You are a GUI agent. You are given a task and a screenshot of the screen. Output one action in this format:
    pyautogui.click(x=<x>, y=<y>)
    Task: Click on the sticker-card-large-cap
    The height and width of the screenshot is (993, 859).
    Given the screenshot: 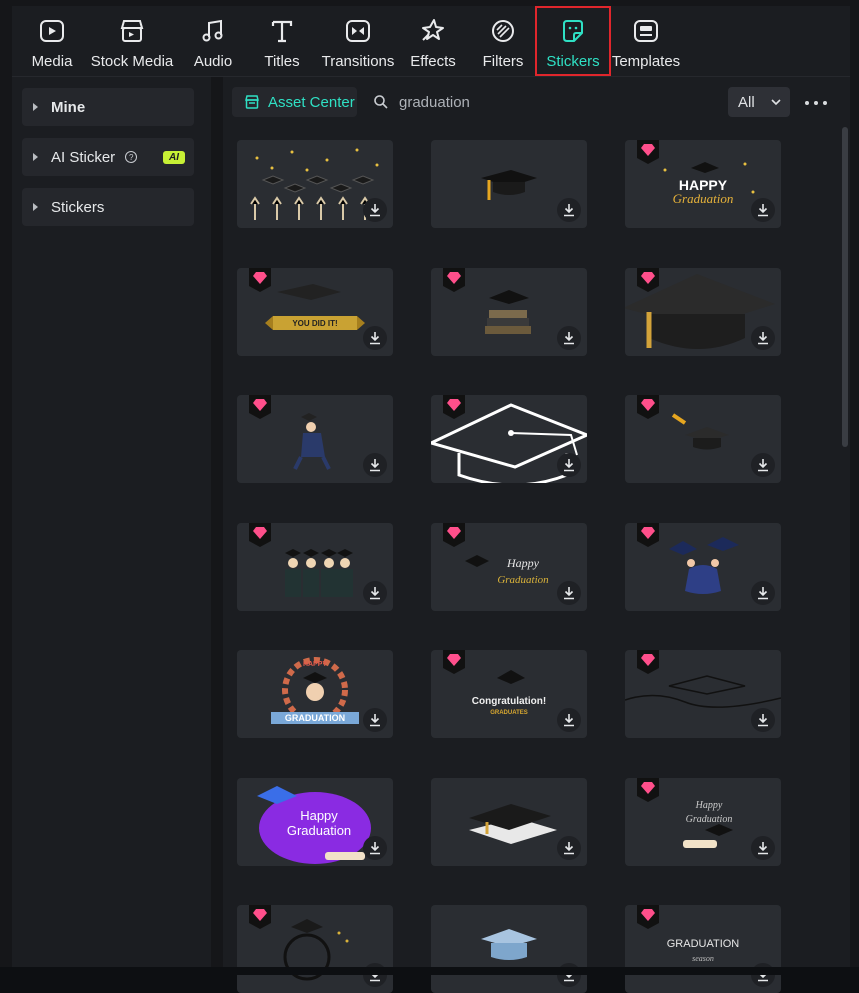 What is the action you would take?
    pyautogui.click(x=703, y=312)
    